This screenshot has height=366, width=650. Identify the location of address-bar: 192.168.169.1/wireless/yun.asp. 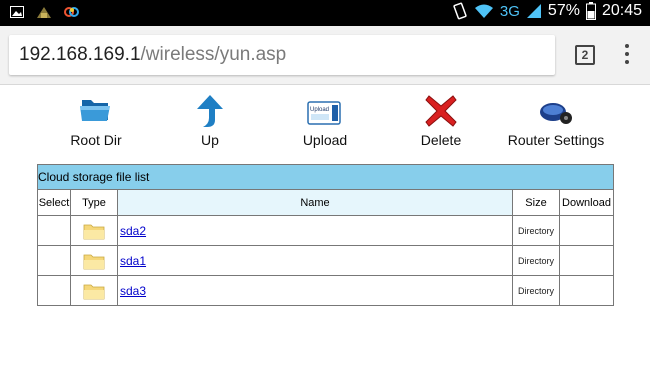
(282, 55).